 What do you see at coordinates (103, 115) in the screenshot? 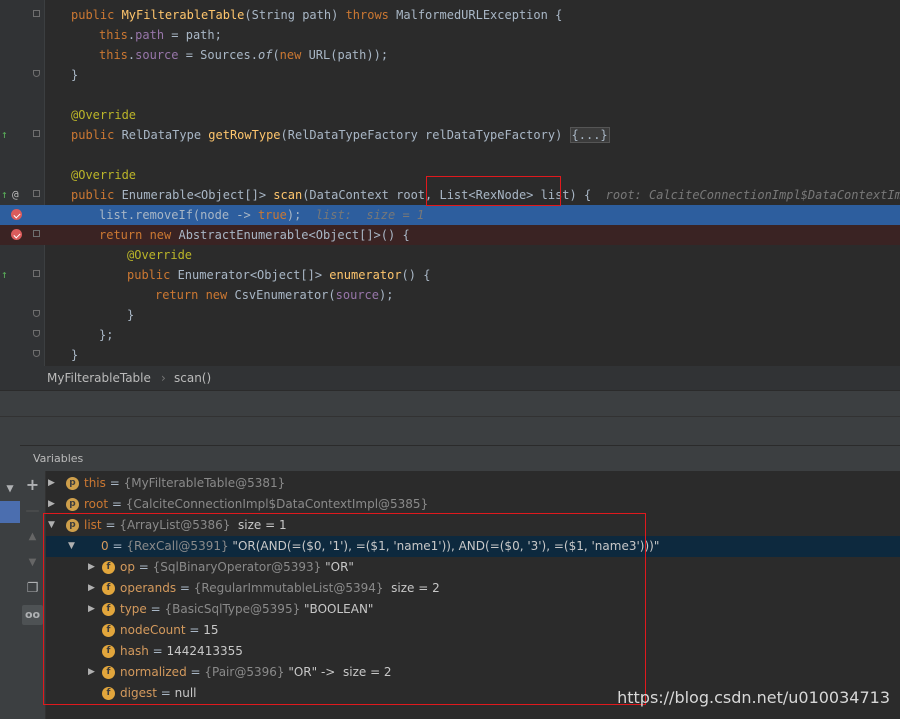
I see `code-text: @Override` at bounding box center [103, 115].